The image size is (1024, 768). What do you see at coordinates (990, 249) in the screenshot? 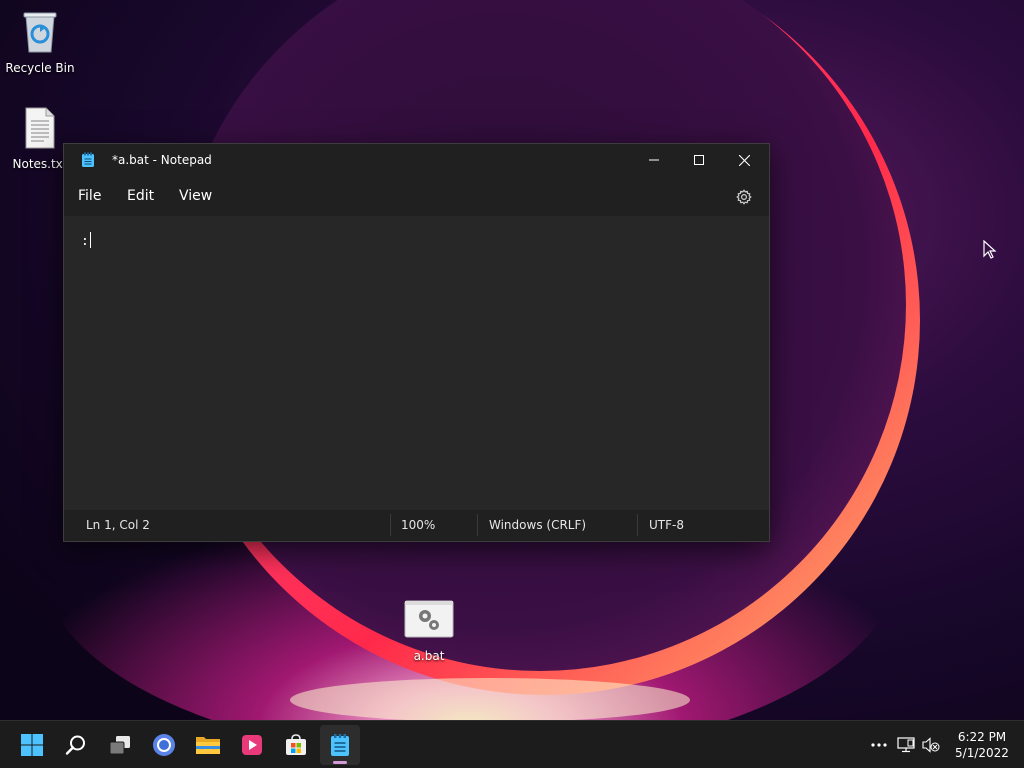
I see `mouse-cursor-icon` at bounding box center [990, 249].